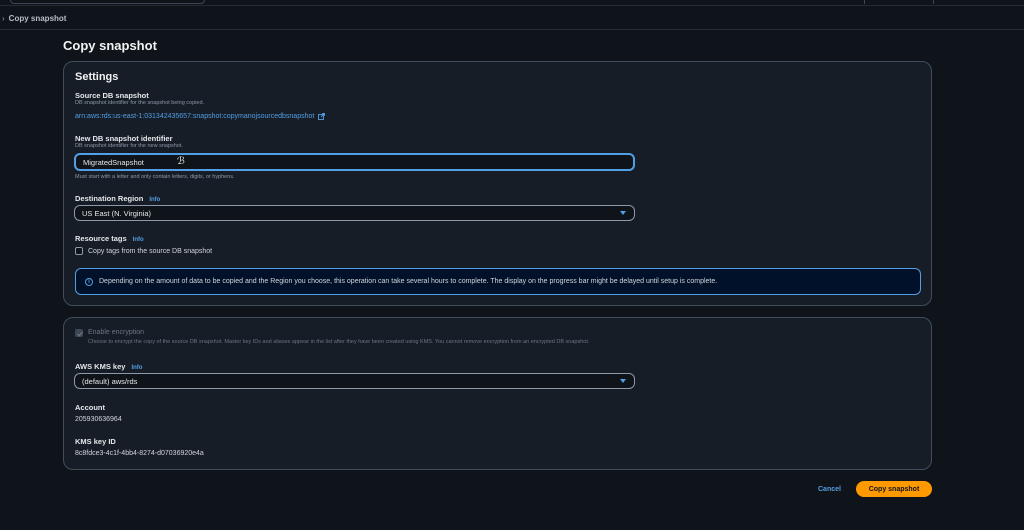 The image size is (1024, 530). I want to click on kms-key-label: AWS KMS key Info, so click(108, 366).